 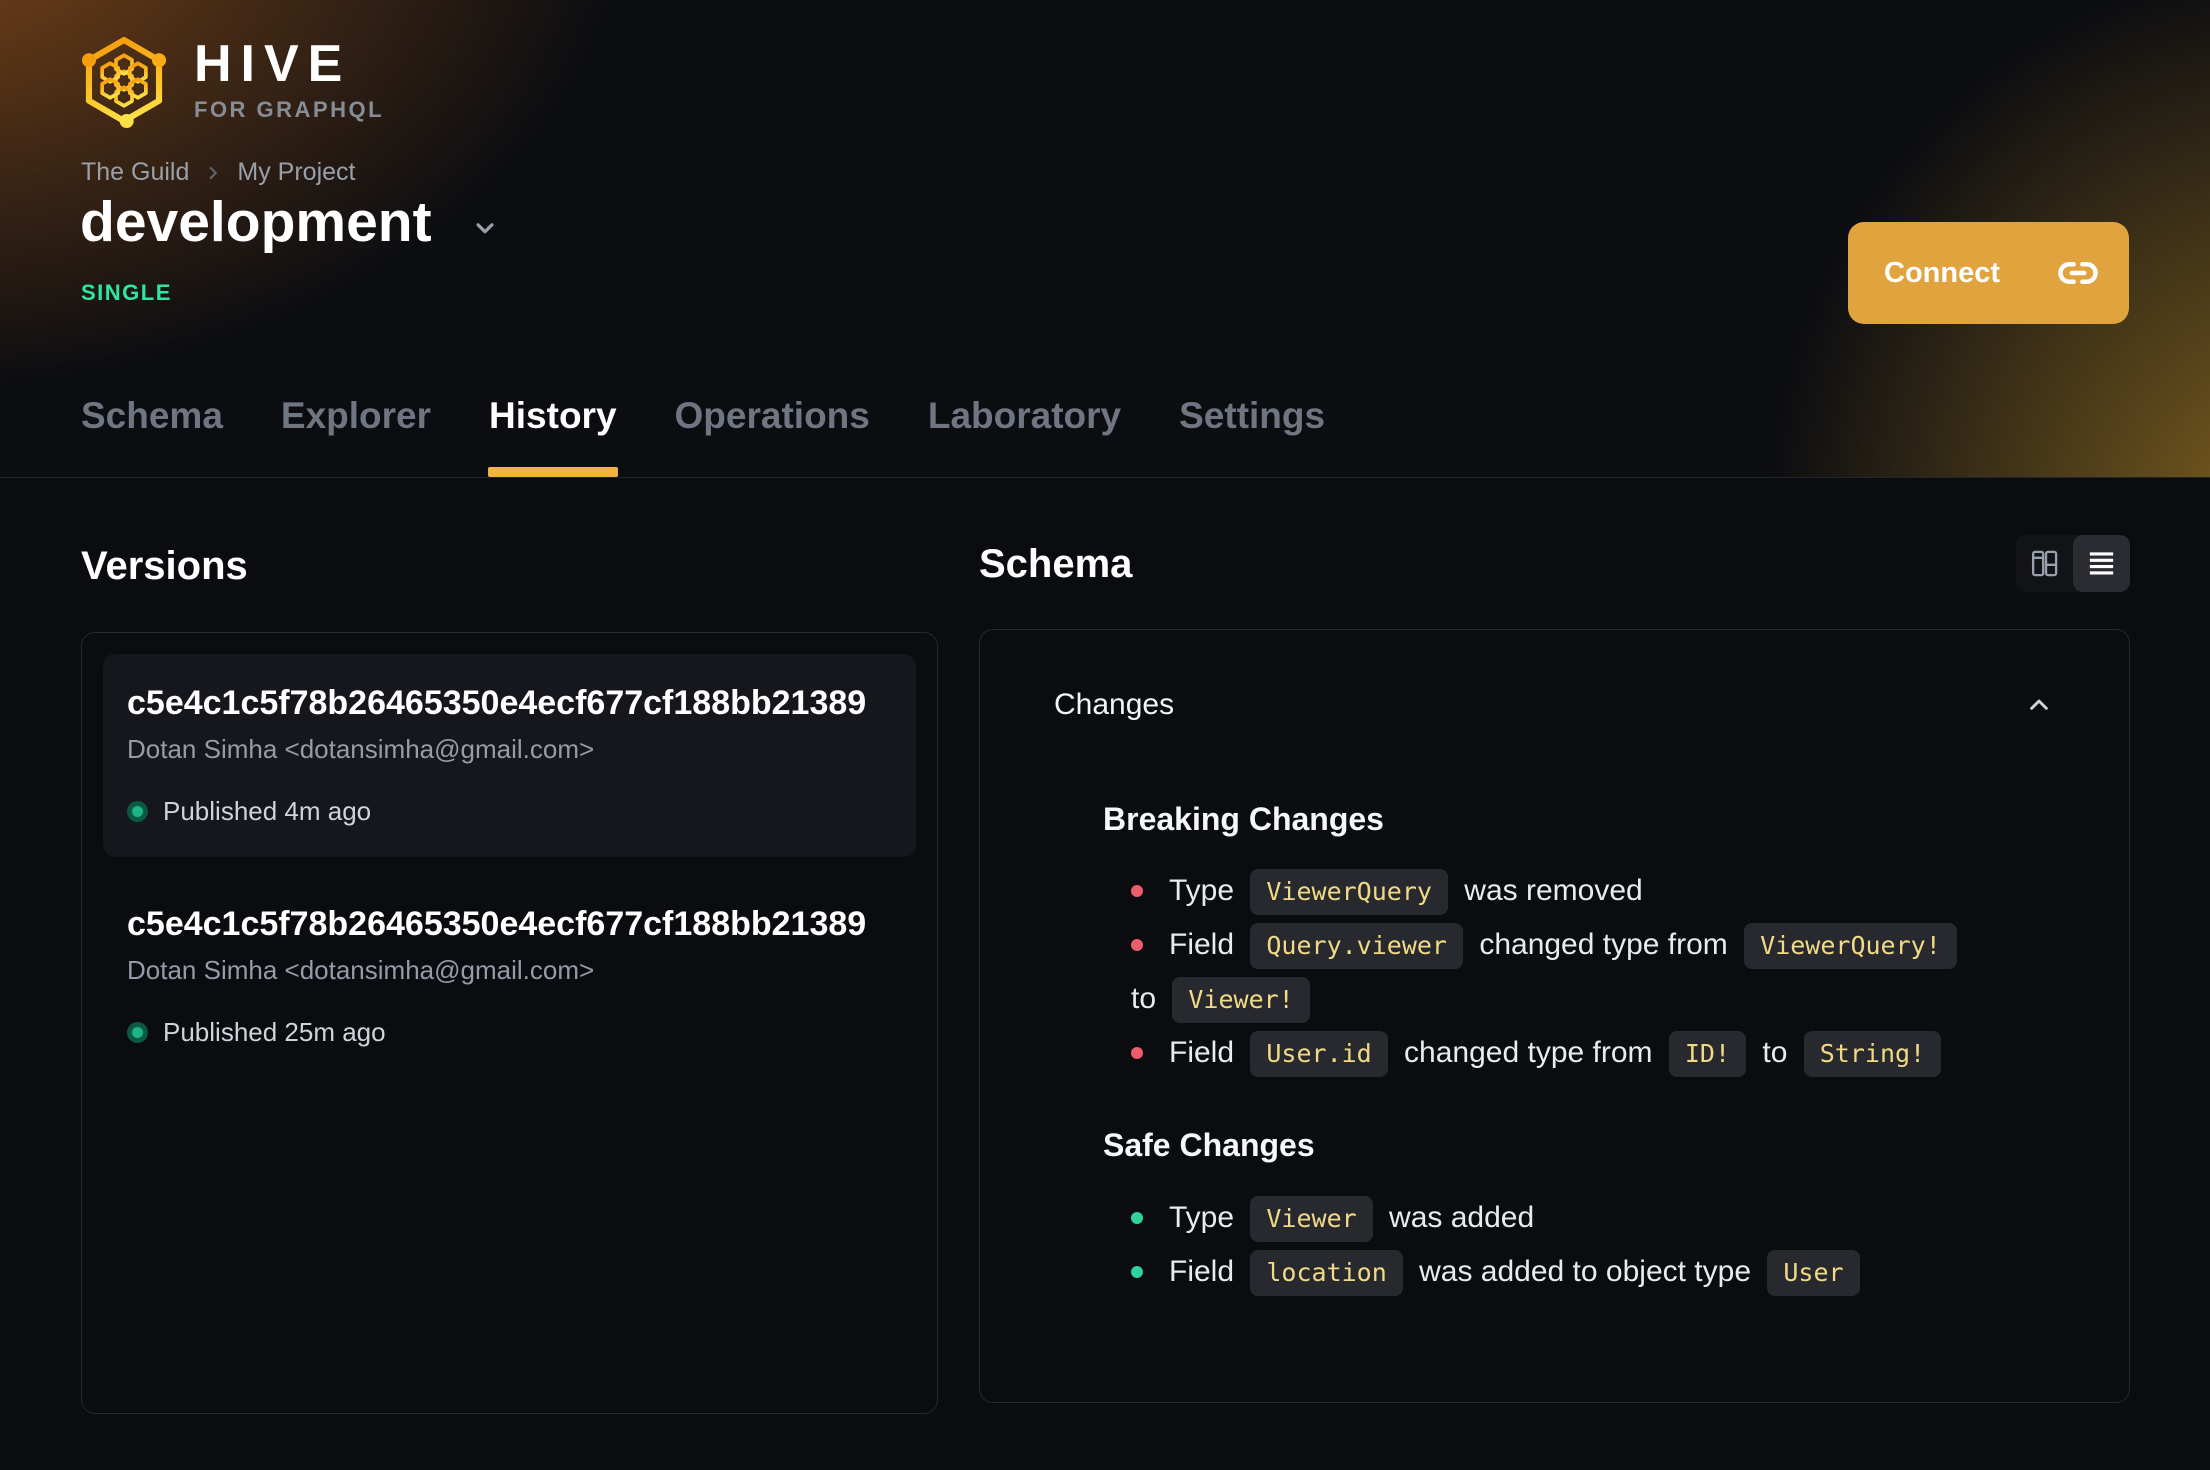 What do you see at coordinates (274, 1032) in the screenshot?
I see `version-status: Published 25m ago` at bounding box center [274, 1032].